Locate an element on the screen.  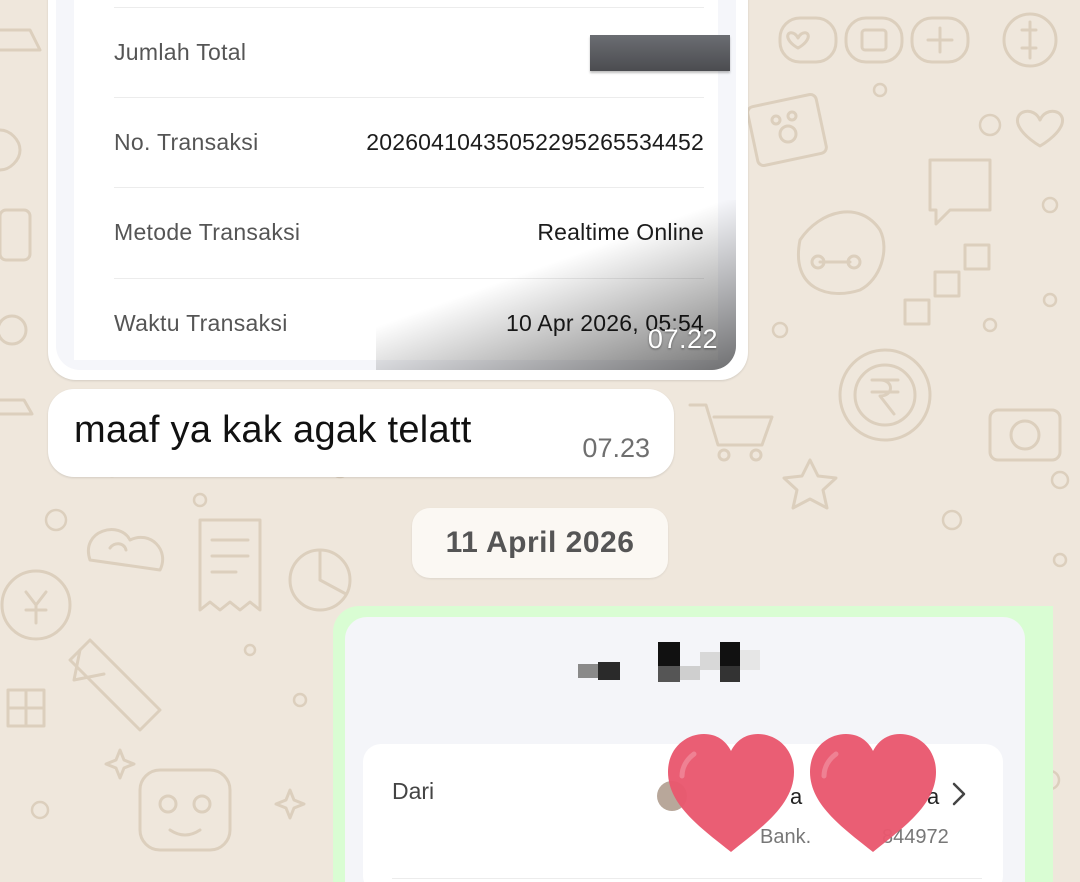
receipt-row-transaction-number: No. Transaksi 20260410435052295265534452 is located at coordinates (409, 142).